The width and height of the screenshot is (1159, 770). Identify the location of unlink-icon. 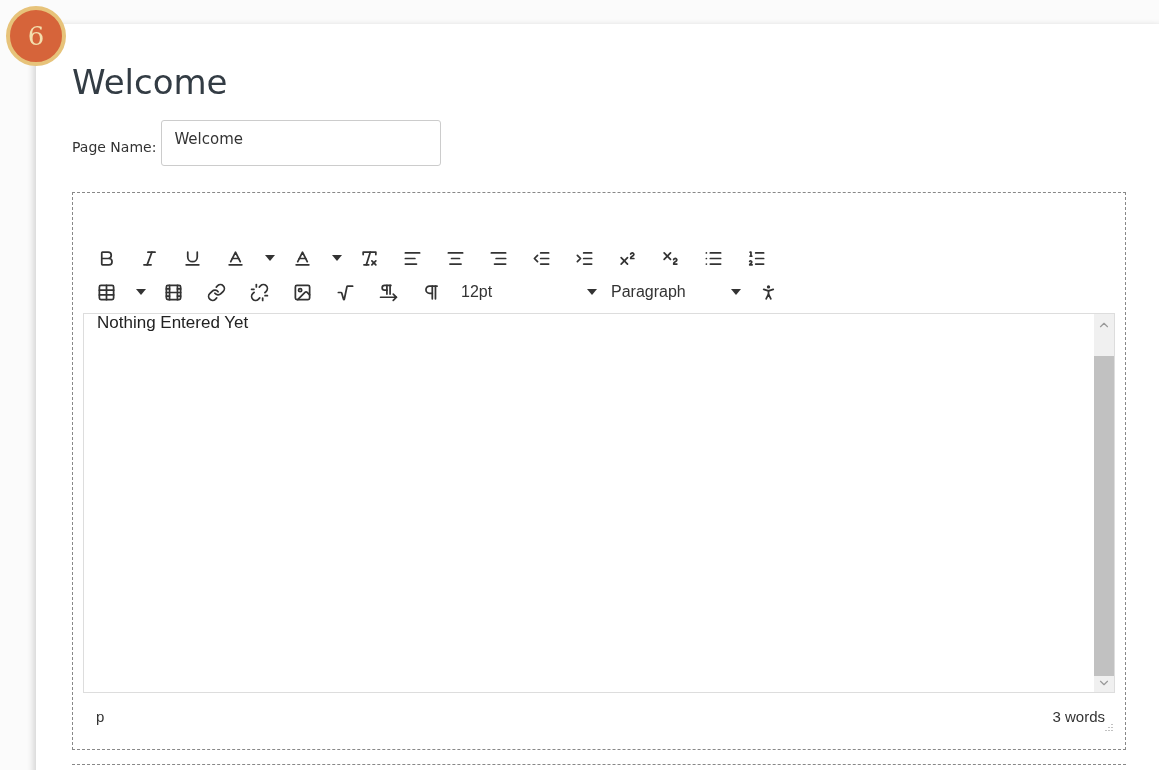
(259, 292).